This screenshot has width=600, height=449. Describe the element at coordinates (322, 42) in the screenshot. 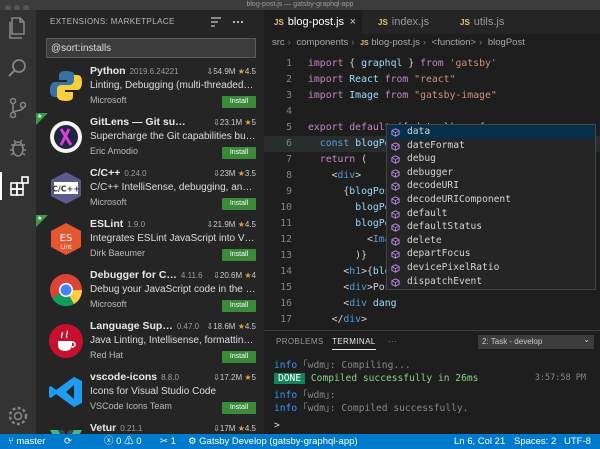

I see `breadcrumb-item: components` at that location.